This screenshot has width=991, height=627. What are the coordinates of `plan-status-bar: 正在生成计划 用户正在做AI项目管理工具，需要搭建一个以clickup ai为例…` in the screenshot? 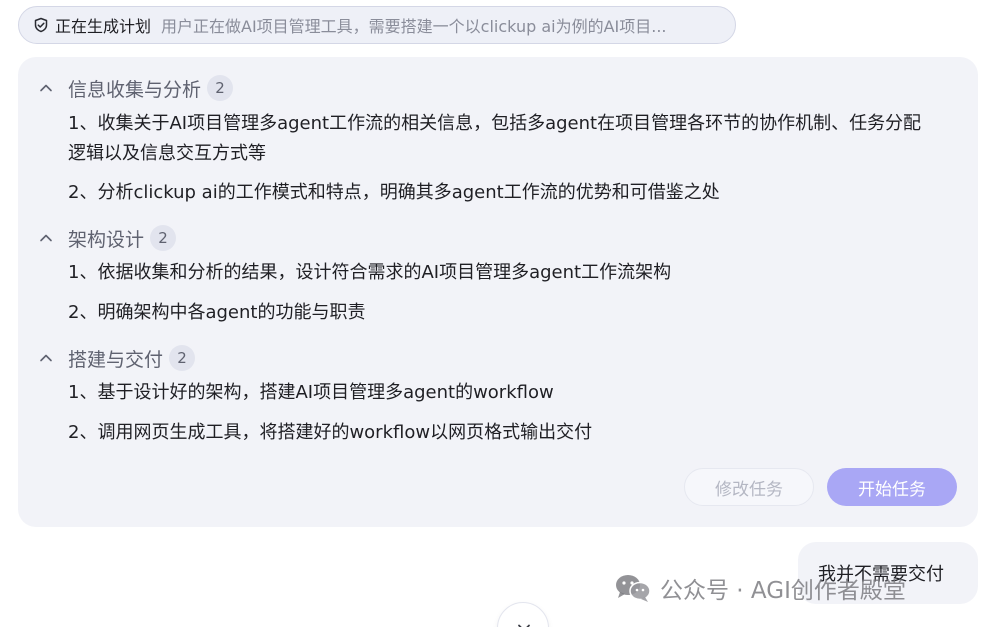 It's located at (377, 25).